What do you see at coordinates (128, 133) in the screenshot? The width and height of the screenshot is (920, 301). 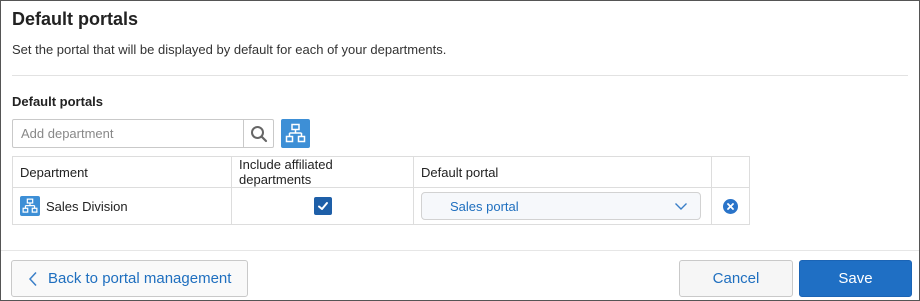 I see `add-department-input` at bounding box center [128, 133].